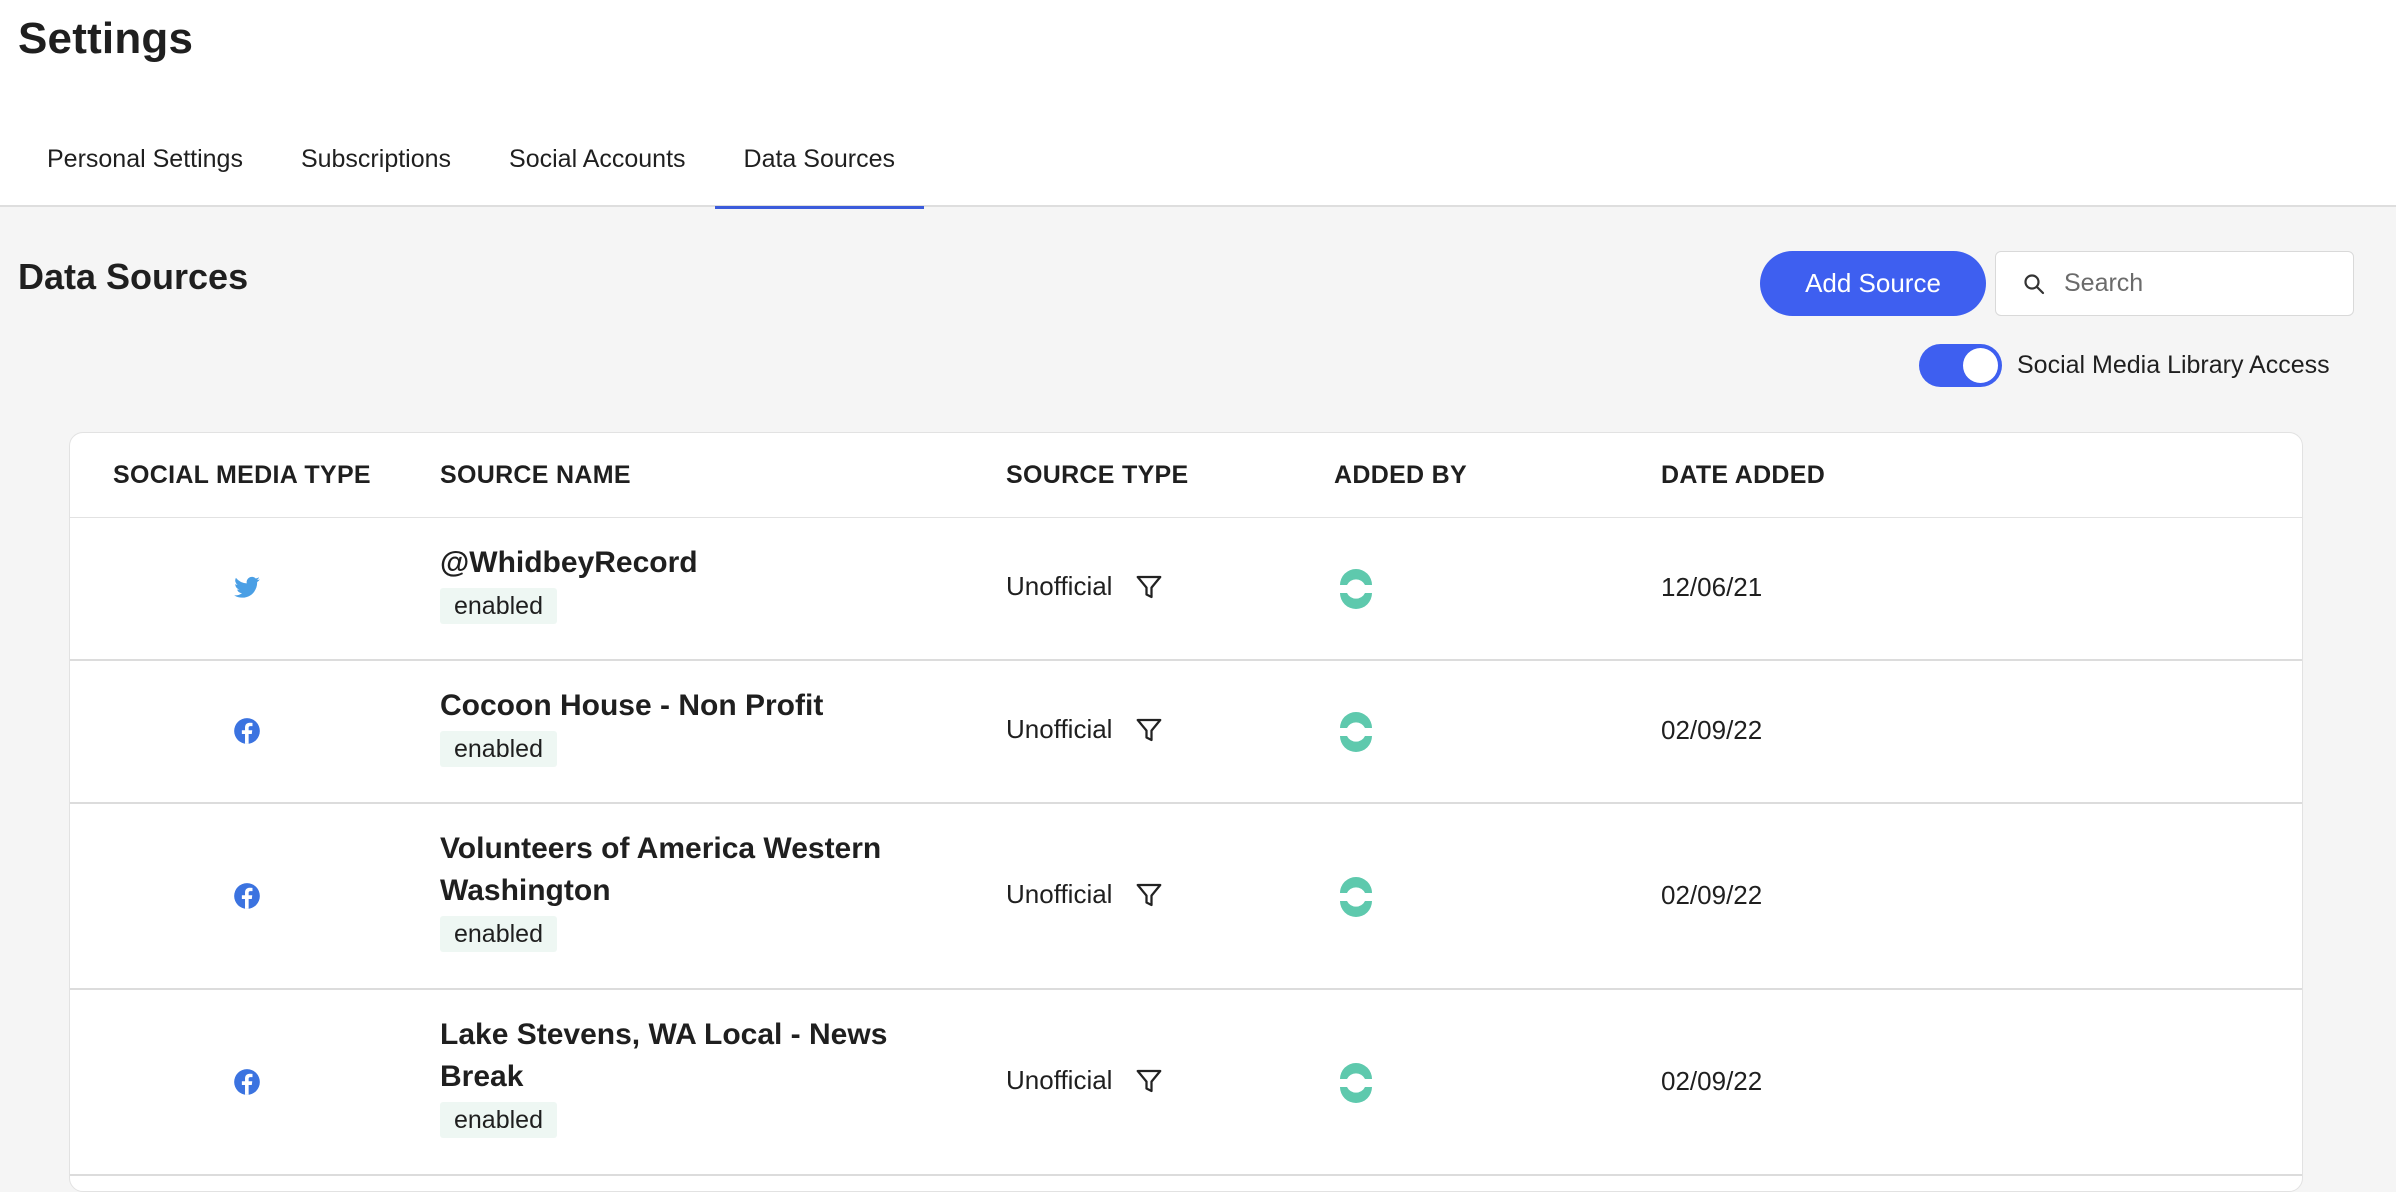  What do you see at coordinates (569, 562) in the screenshot?
I see `source-name: @WhidbeyRecord` at bounding box center [569, 562].